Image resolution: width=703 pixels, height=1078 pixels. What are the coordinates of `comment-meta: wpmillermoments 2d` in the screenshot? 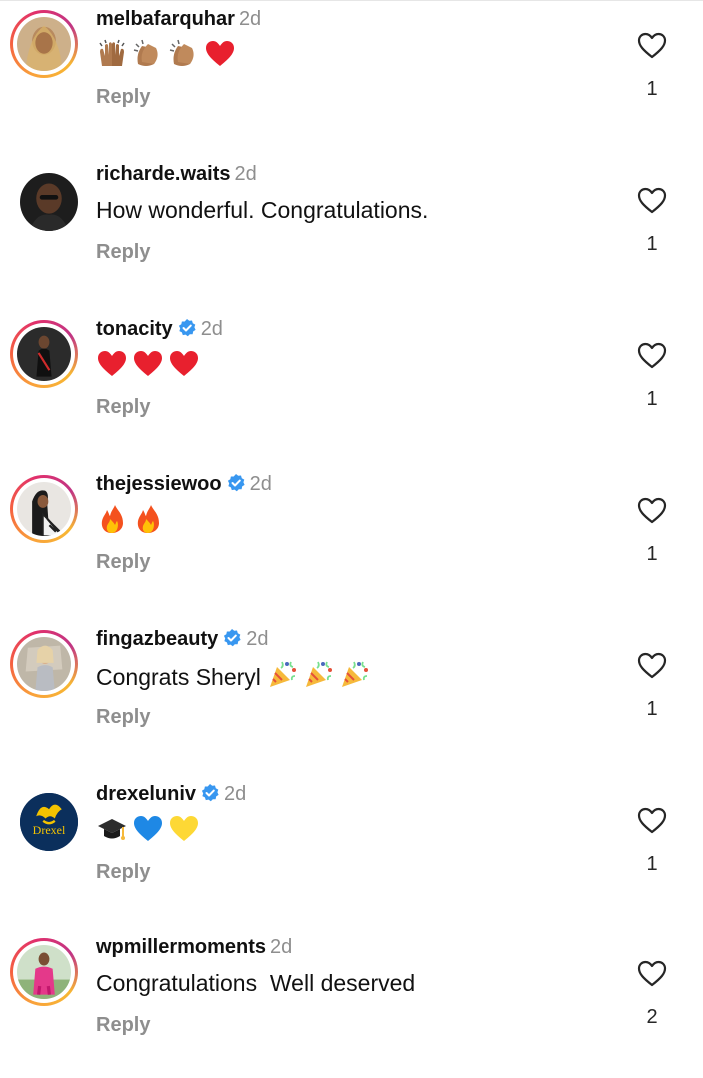 It's located at (194, 947).